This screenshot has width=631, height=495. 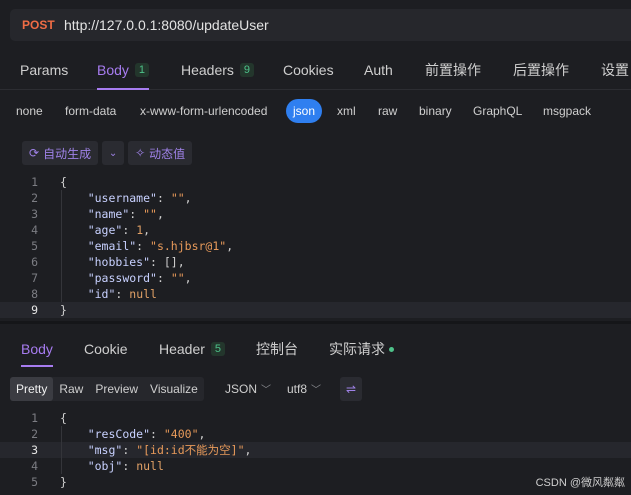 I want to click on body-type-binary: binary, so click(x=435, y=111).